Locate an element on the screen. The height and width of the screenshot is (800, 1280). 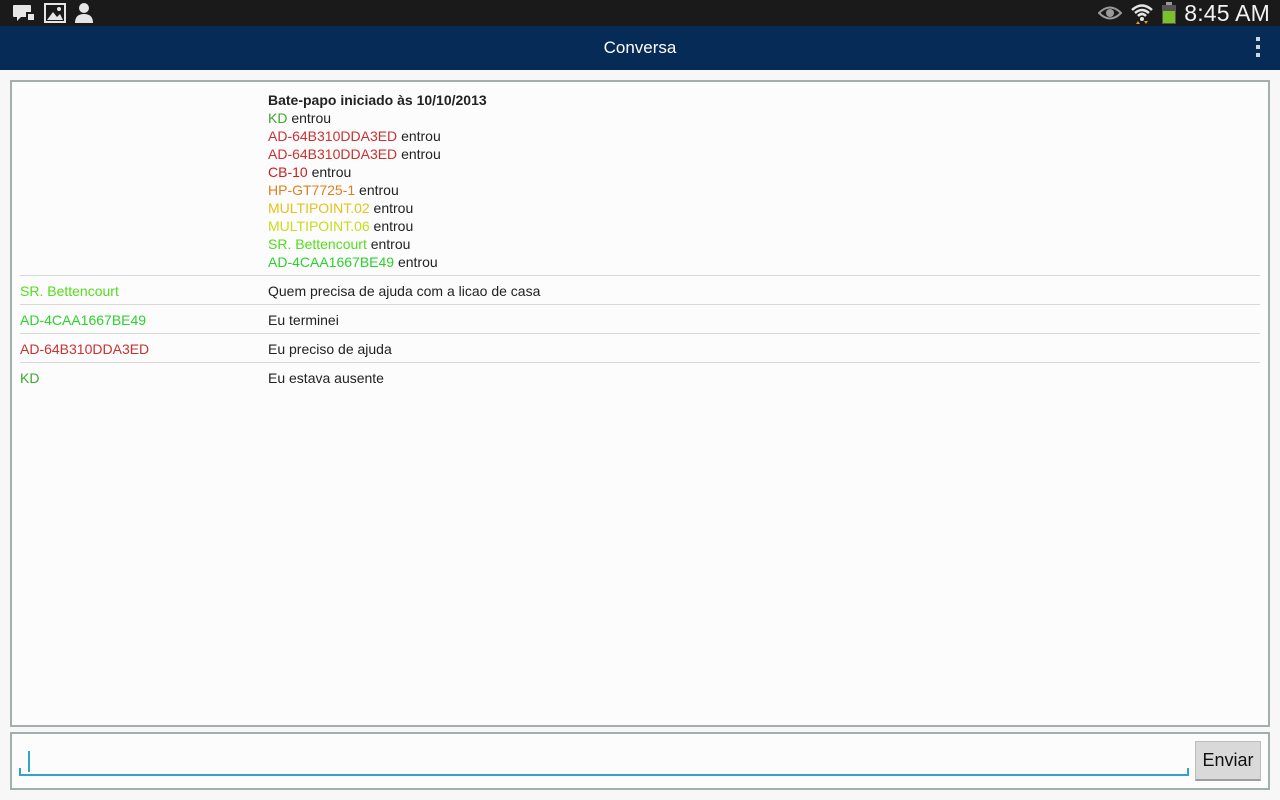
joined-entry: MULTIPOINT.02 entrou is located at coordinates (377, 208).